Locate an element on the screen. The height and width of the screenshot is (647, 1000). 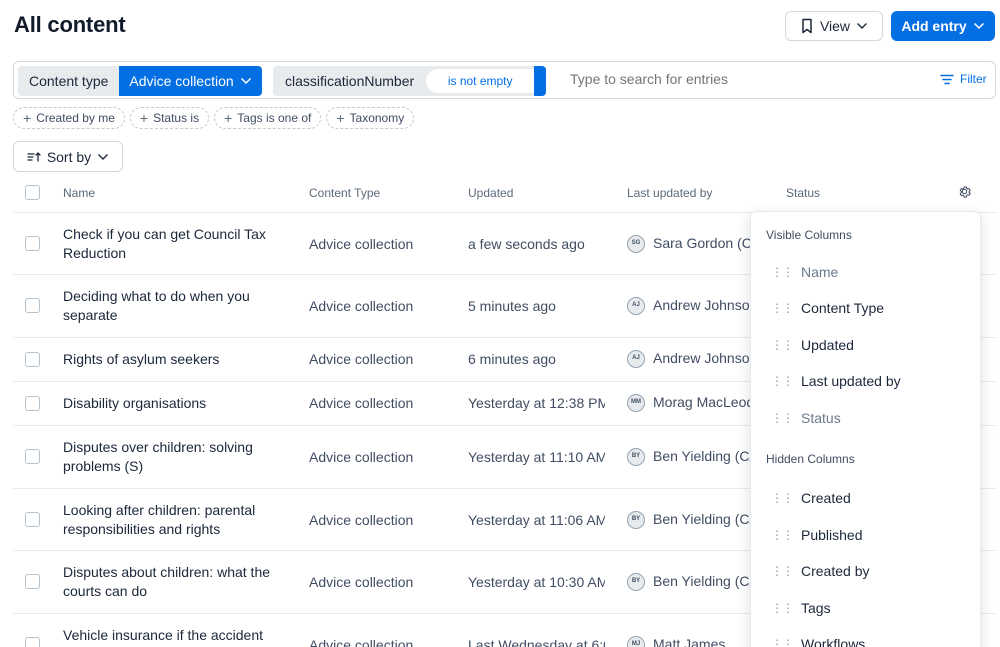
filter-pill-remove is located at coordinates (540, 81).